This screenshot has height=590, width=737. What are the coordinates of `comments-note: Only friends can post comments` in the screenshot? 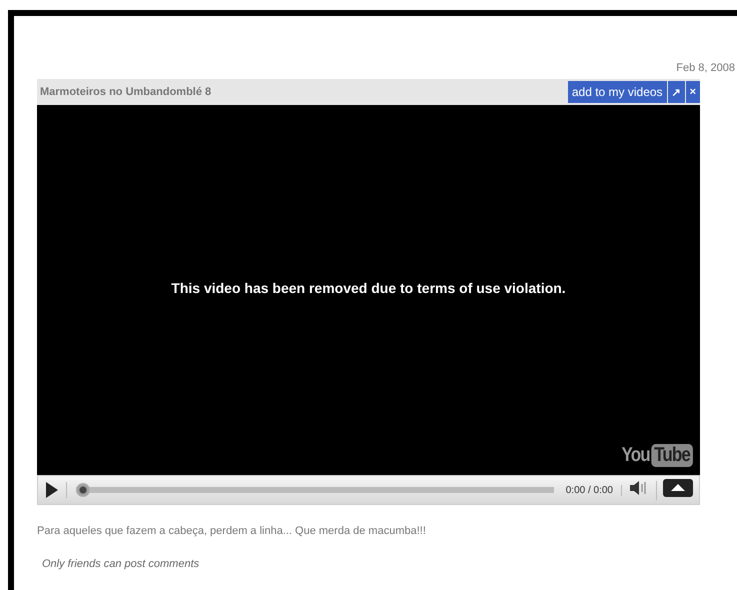 It's located at (121, 564).